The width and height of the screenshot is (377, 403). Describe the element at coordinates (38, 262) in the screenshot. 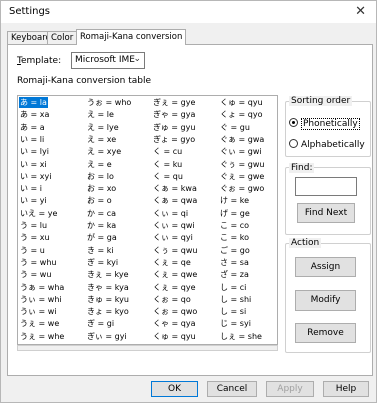

I see `table-cell: う = whu` at that location.